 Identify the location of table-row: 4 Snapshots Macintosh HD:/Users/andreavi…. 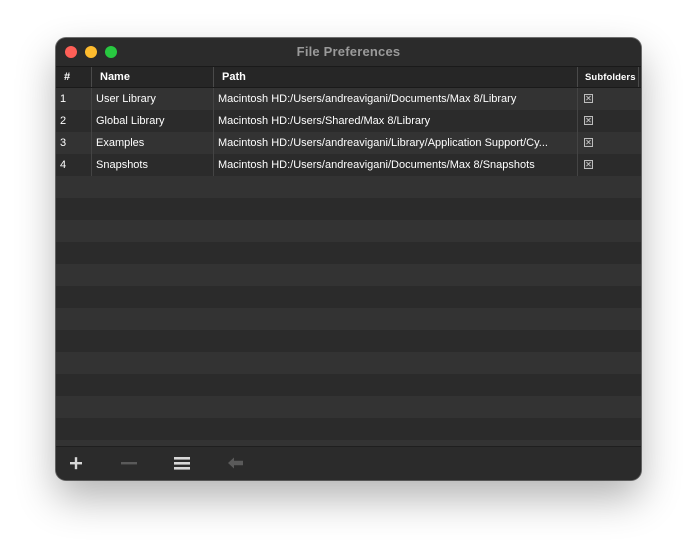
(348, 165).